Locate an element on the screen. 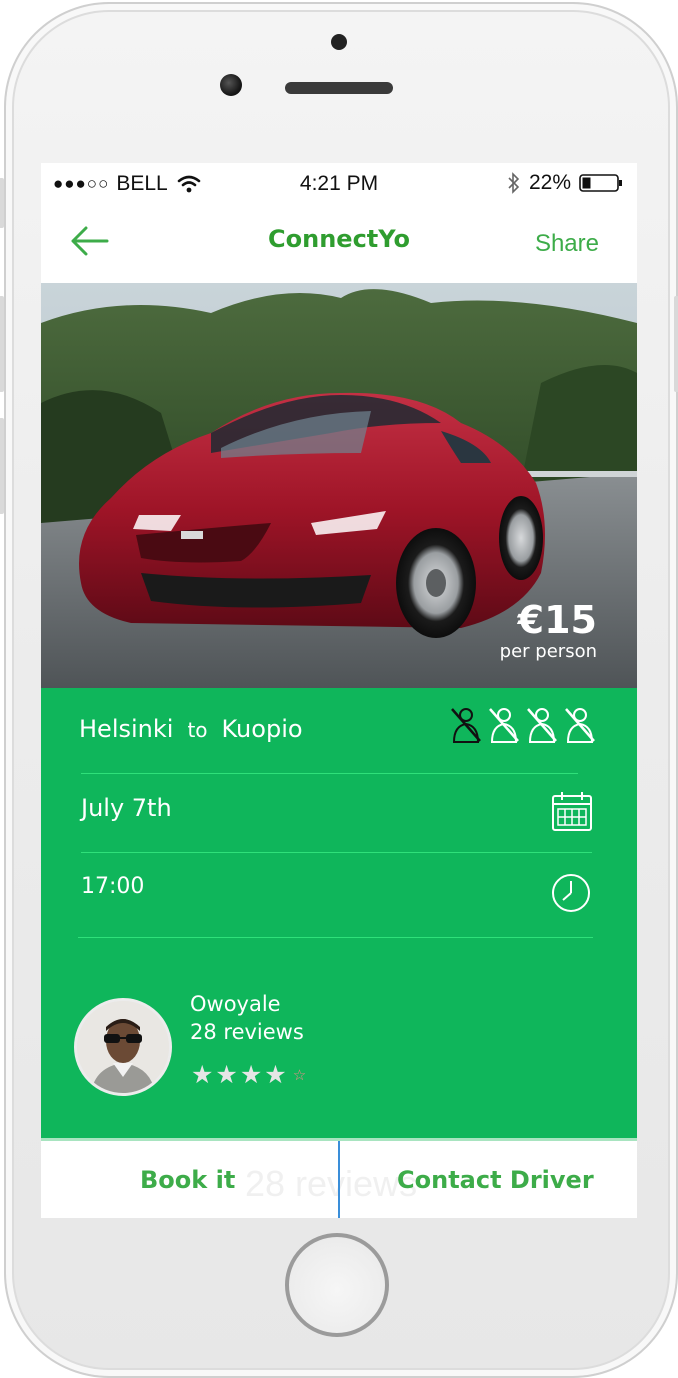 The image size is (678, 1378). driver-photo is located at coordinates (123, 1047).